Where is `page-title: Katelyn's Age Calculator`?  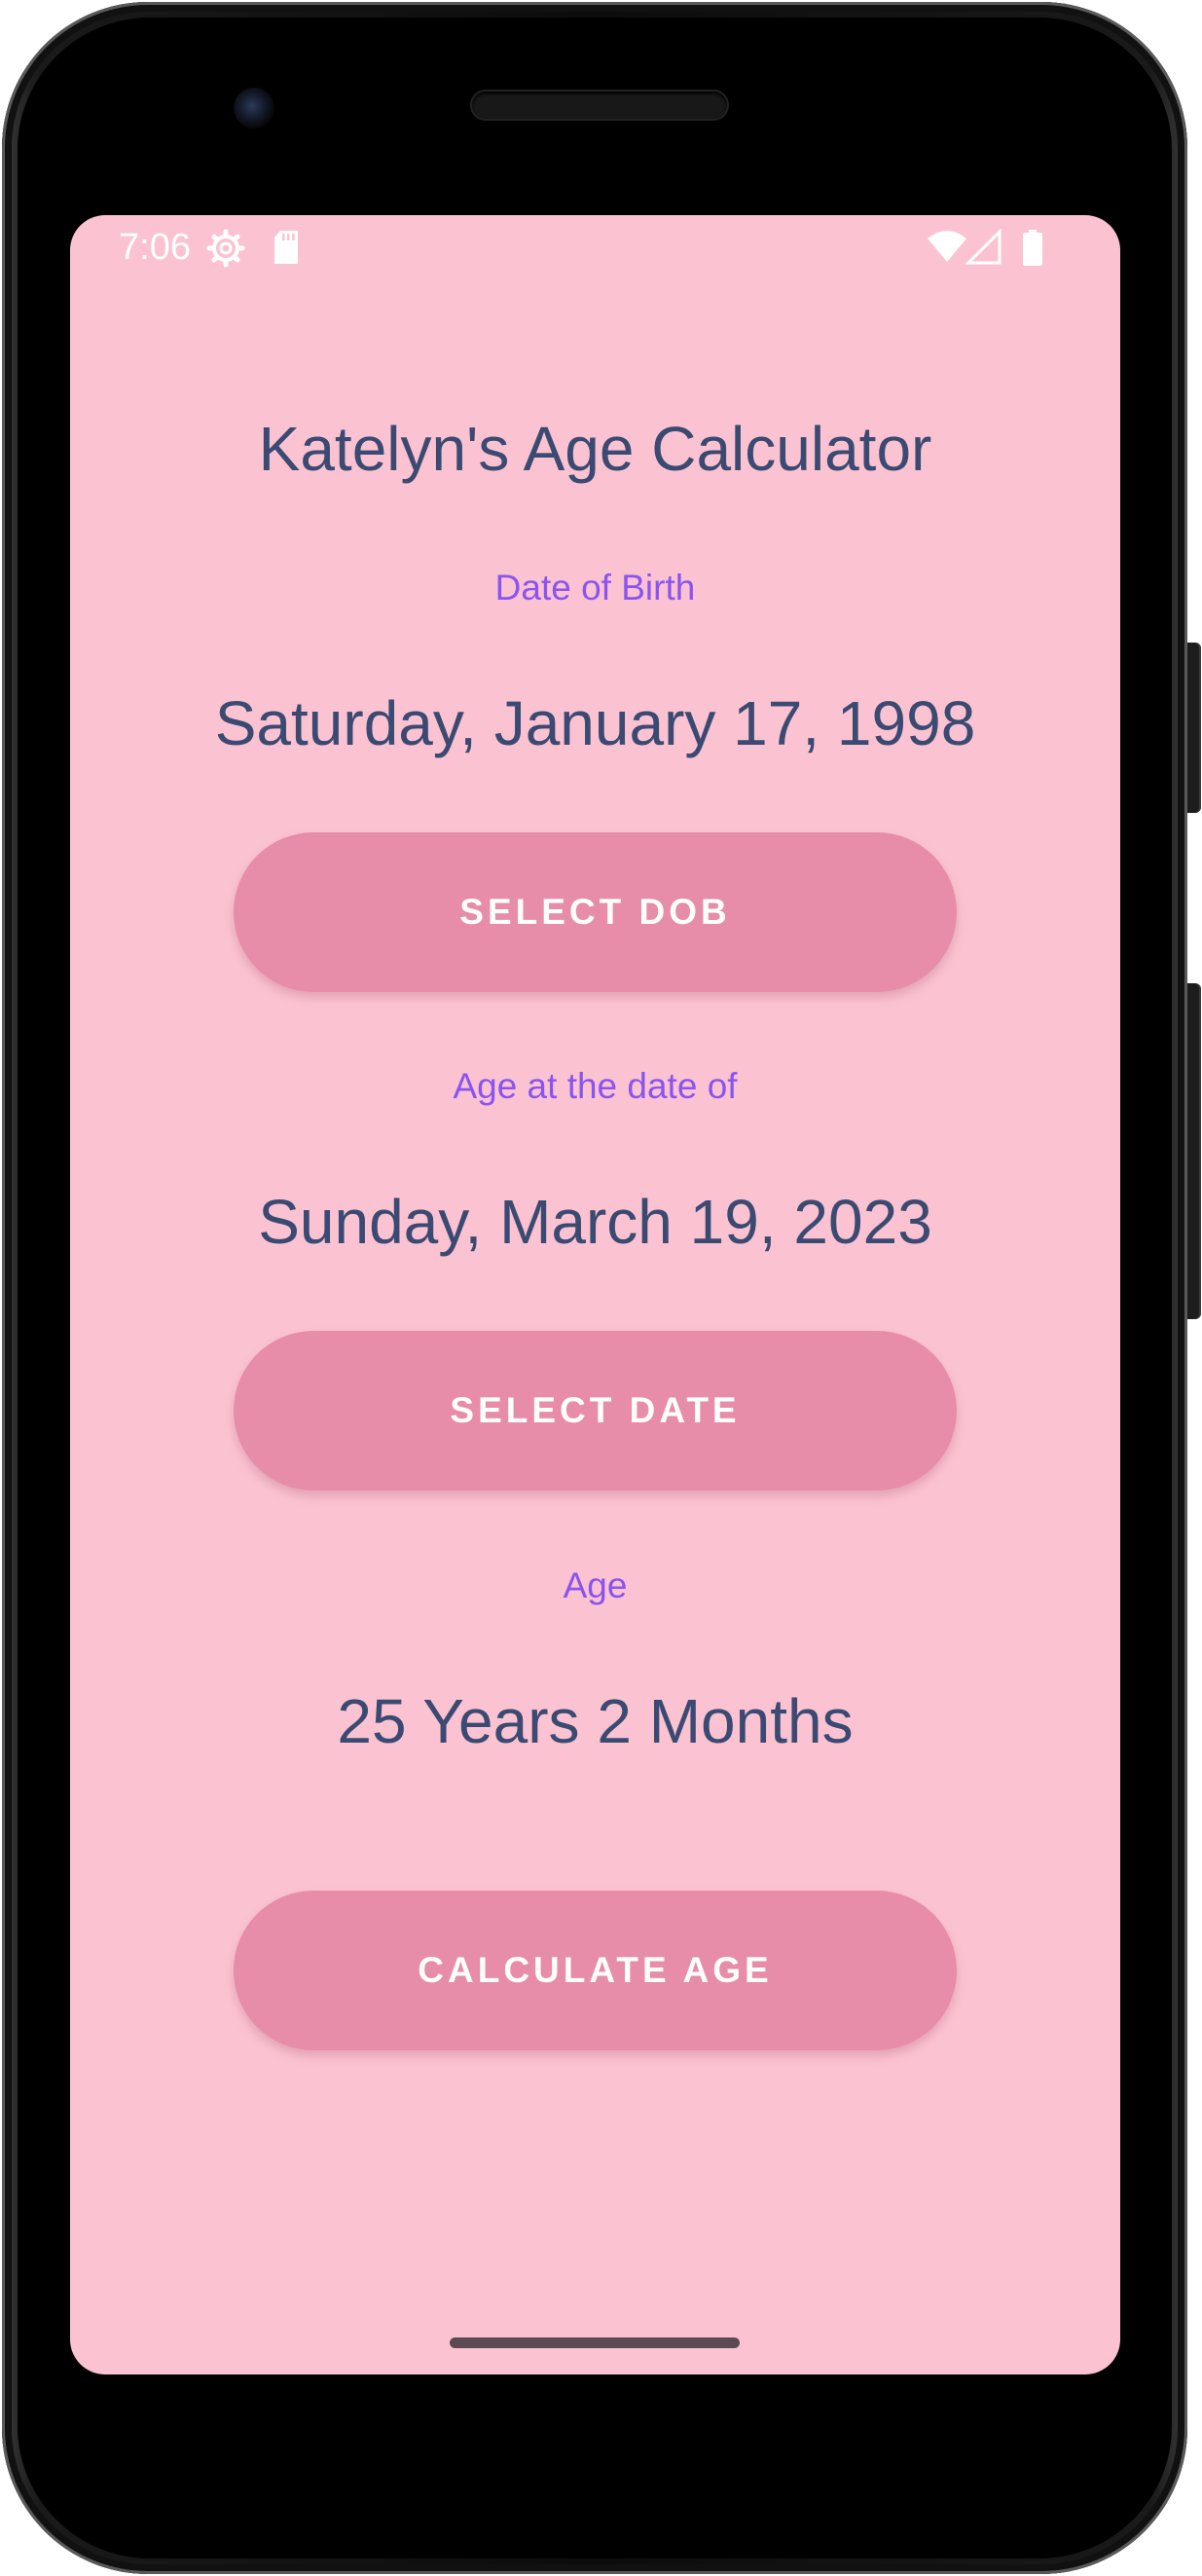
page-title: Katelyn's Age Calculator is located at coordinates (595, 449).